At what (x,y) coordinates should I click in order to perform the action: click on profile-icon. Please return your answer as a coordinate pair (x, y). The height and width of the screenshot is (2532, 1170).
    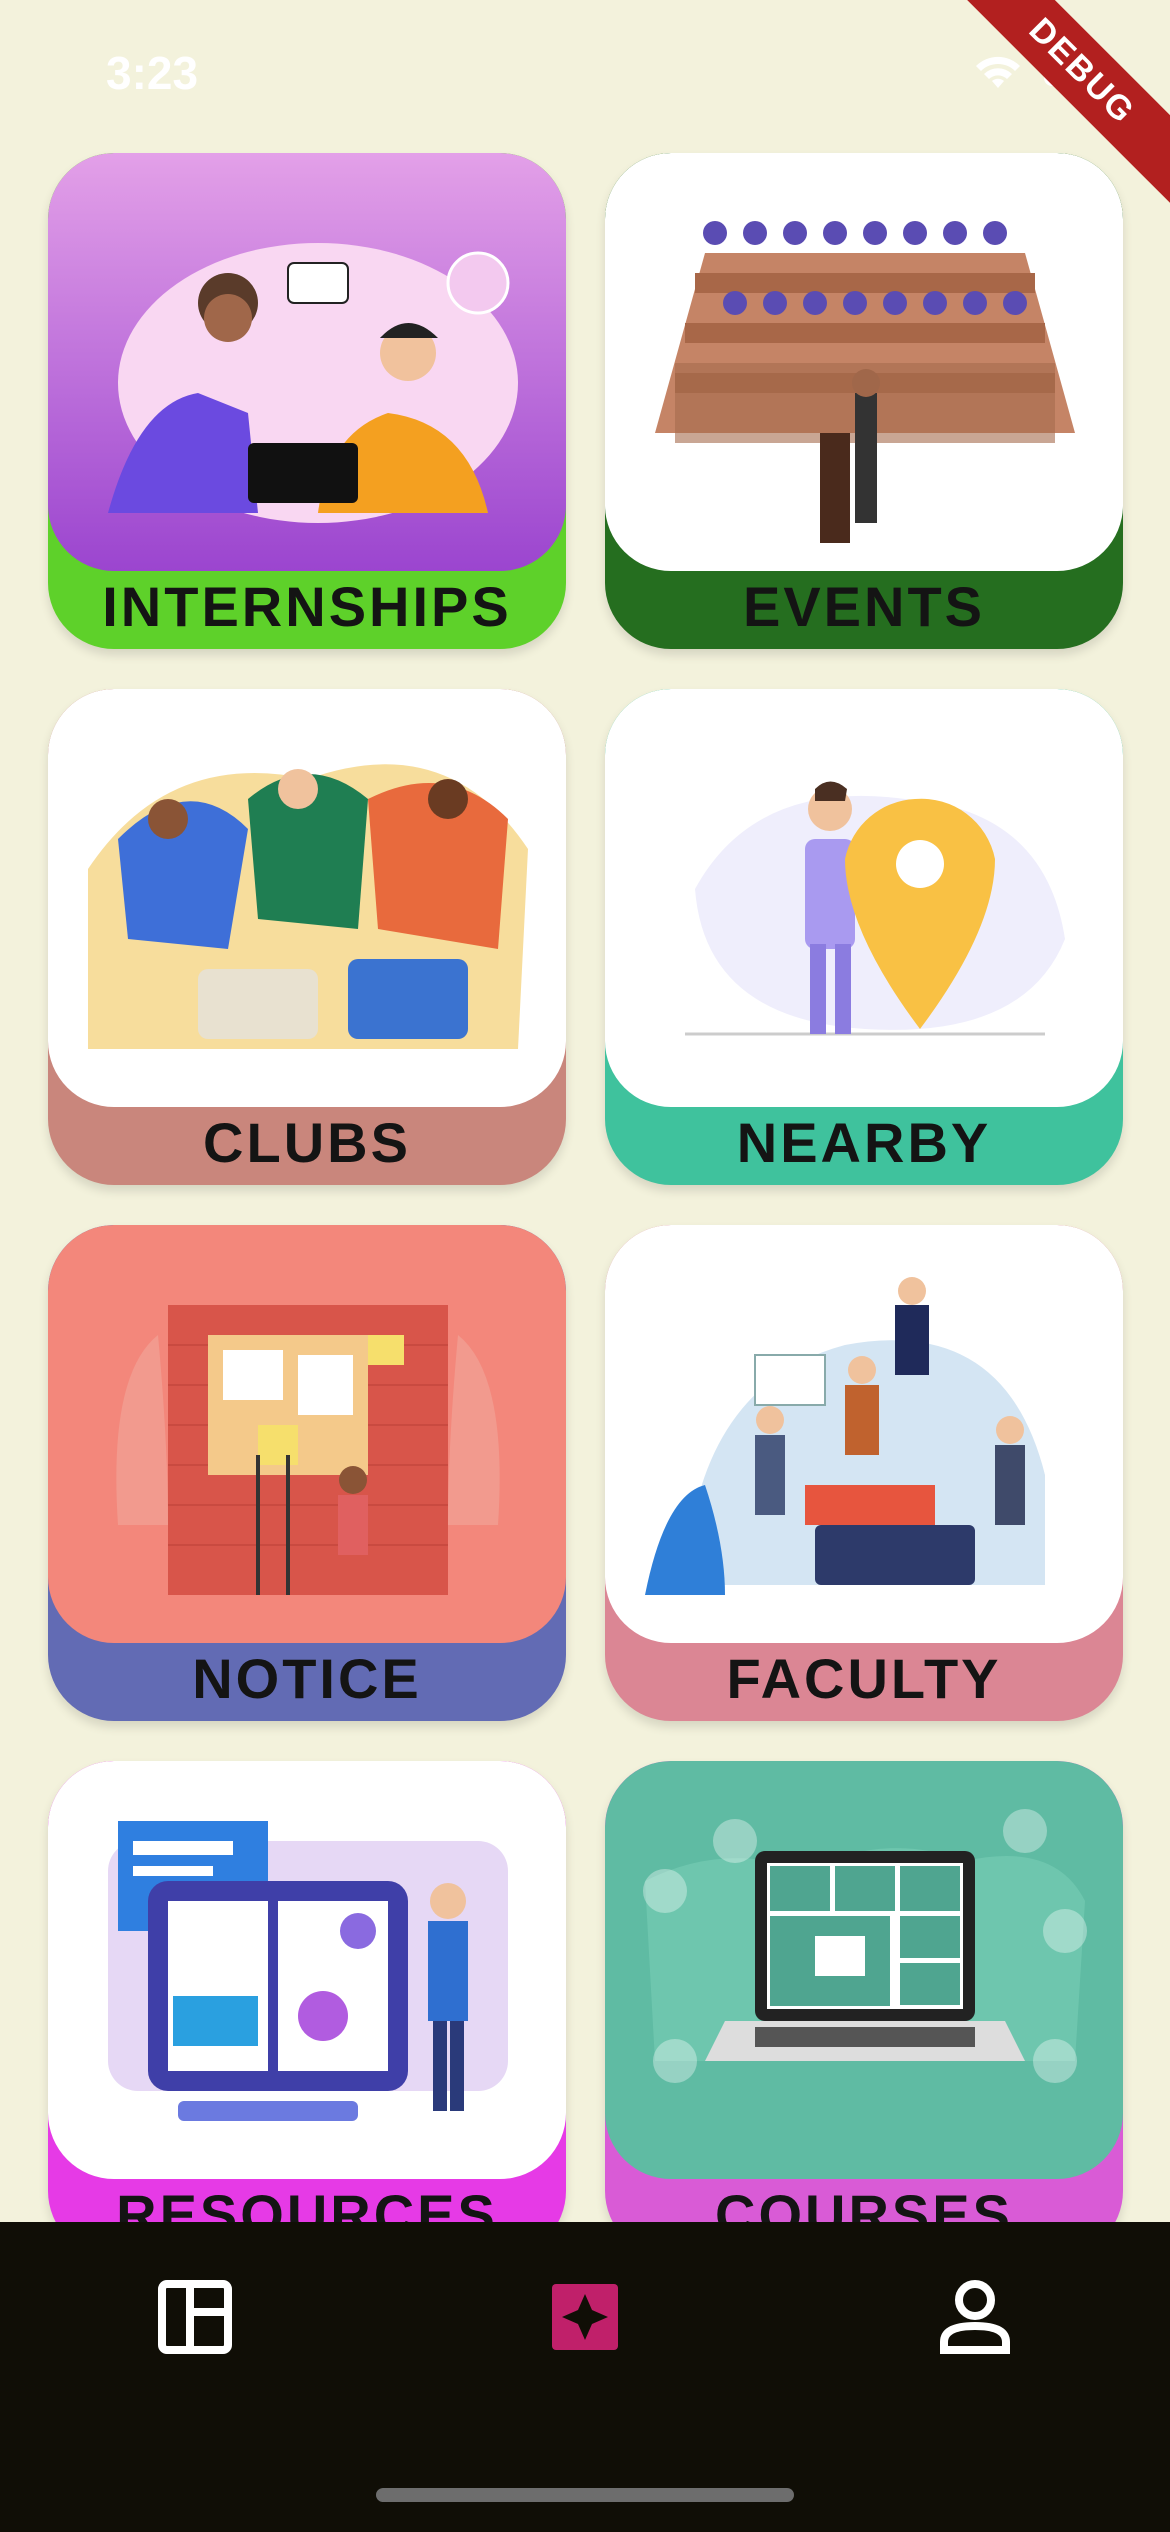
    Looking at the image, I should click on (975, 2317).